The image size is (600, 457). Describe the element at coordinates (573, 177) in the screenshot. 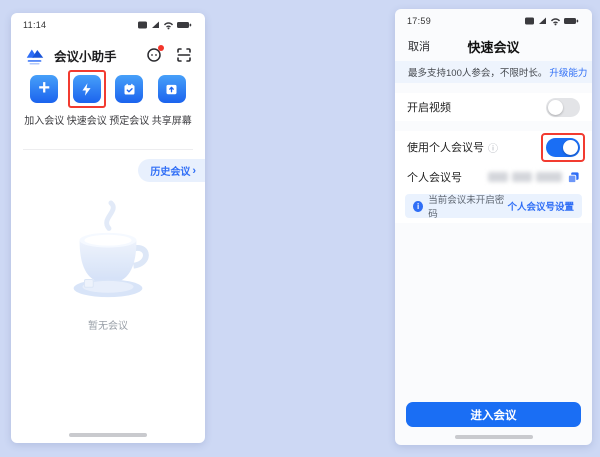

I see `copy-icon` at that location.